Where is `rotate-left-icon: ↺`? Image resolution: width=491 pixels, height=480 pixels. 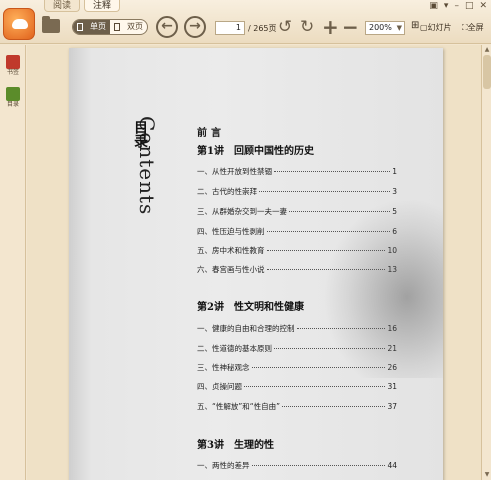
rotate-left-icon: ↺ is located at coordinates (285, 27).